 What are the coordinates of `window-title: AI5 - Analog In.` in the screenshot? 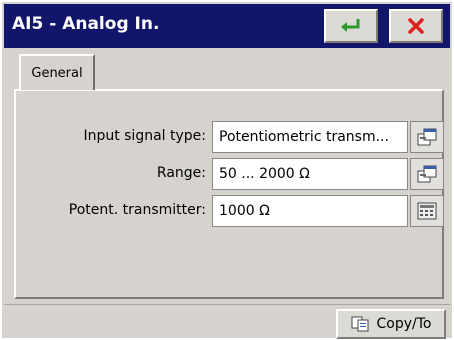 It's located at (86, 24).